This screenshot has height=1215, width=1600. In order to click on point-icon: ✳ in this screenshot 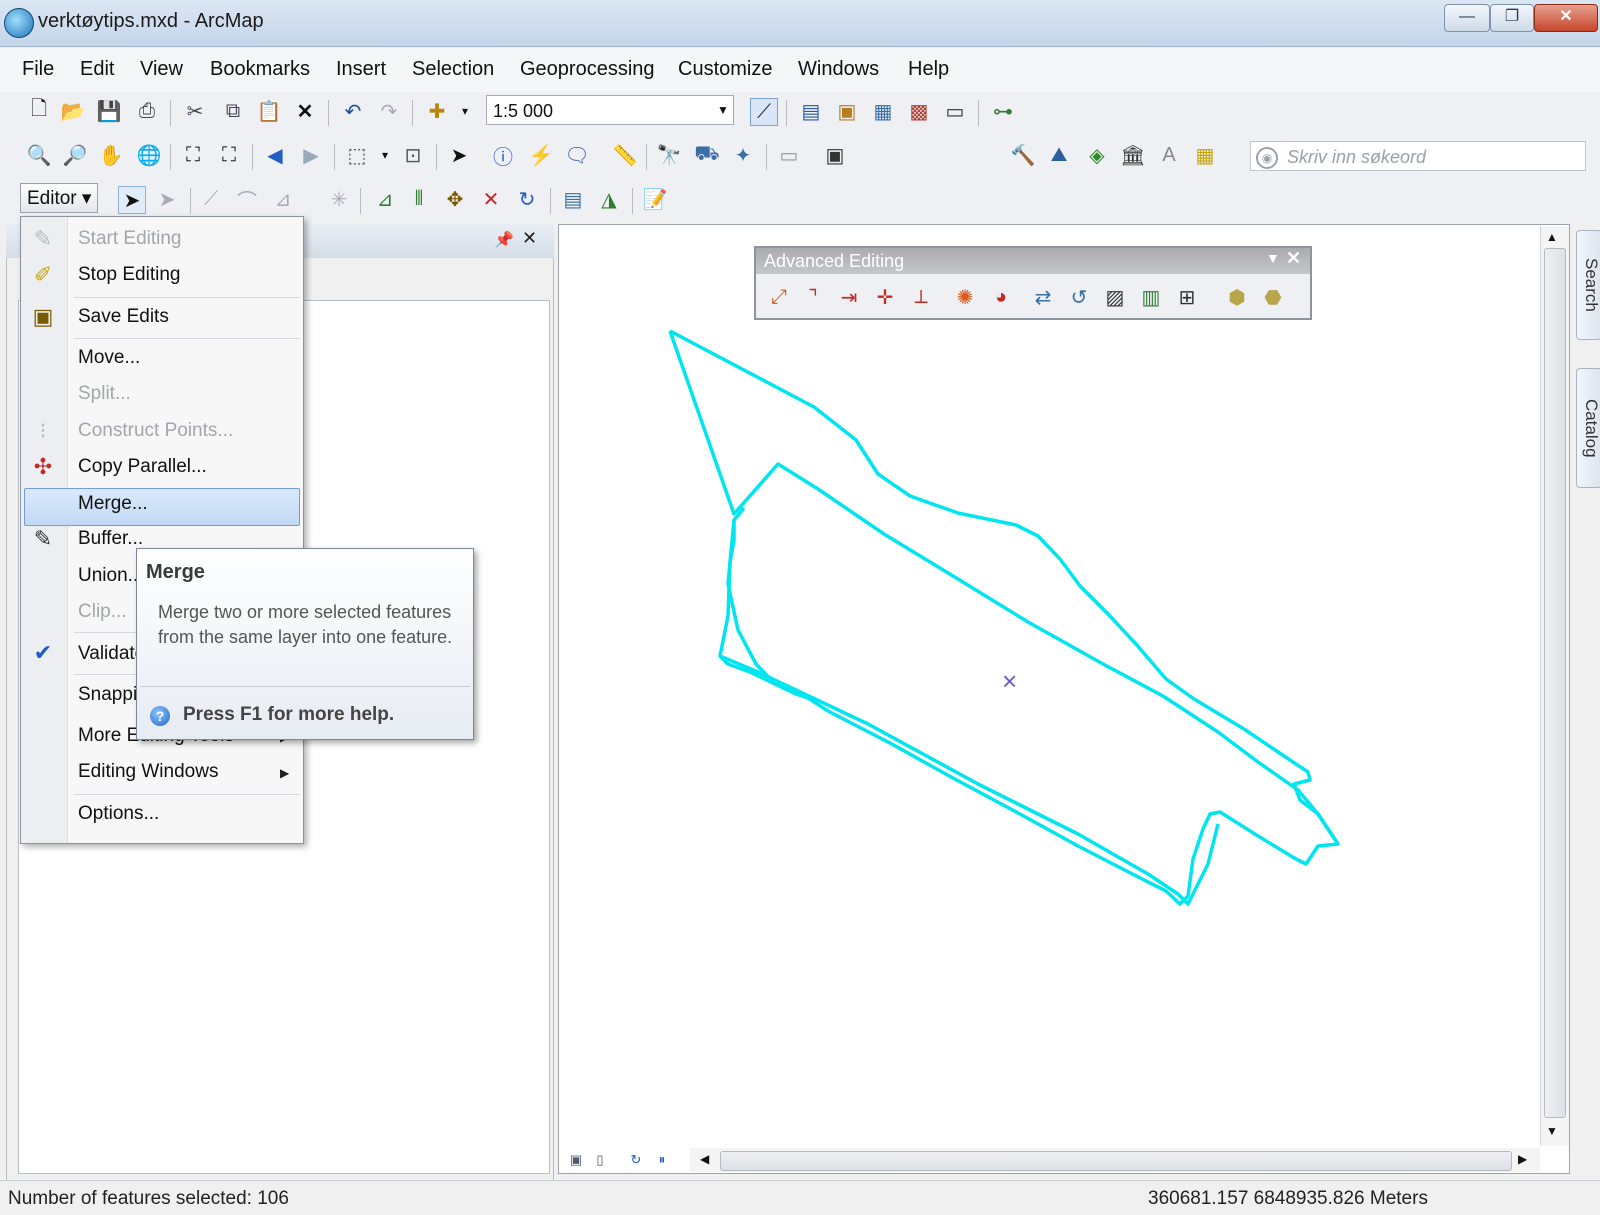, I will do `click(339, 199)`.